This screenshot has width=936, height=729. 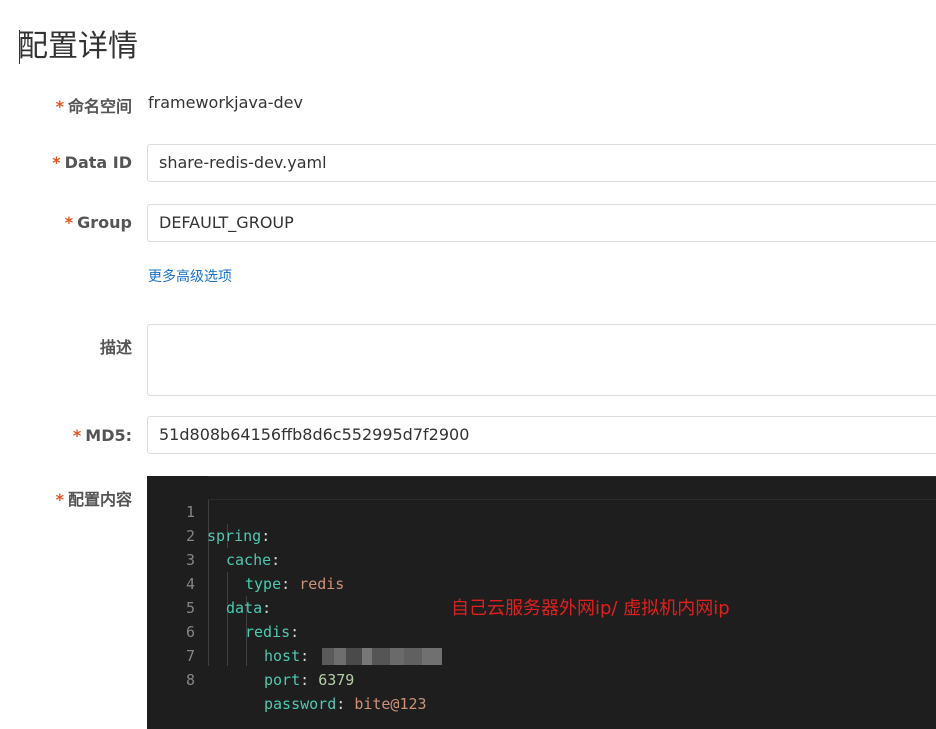 I want to click on group-label-text: Group, so click(x=104, y=222).